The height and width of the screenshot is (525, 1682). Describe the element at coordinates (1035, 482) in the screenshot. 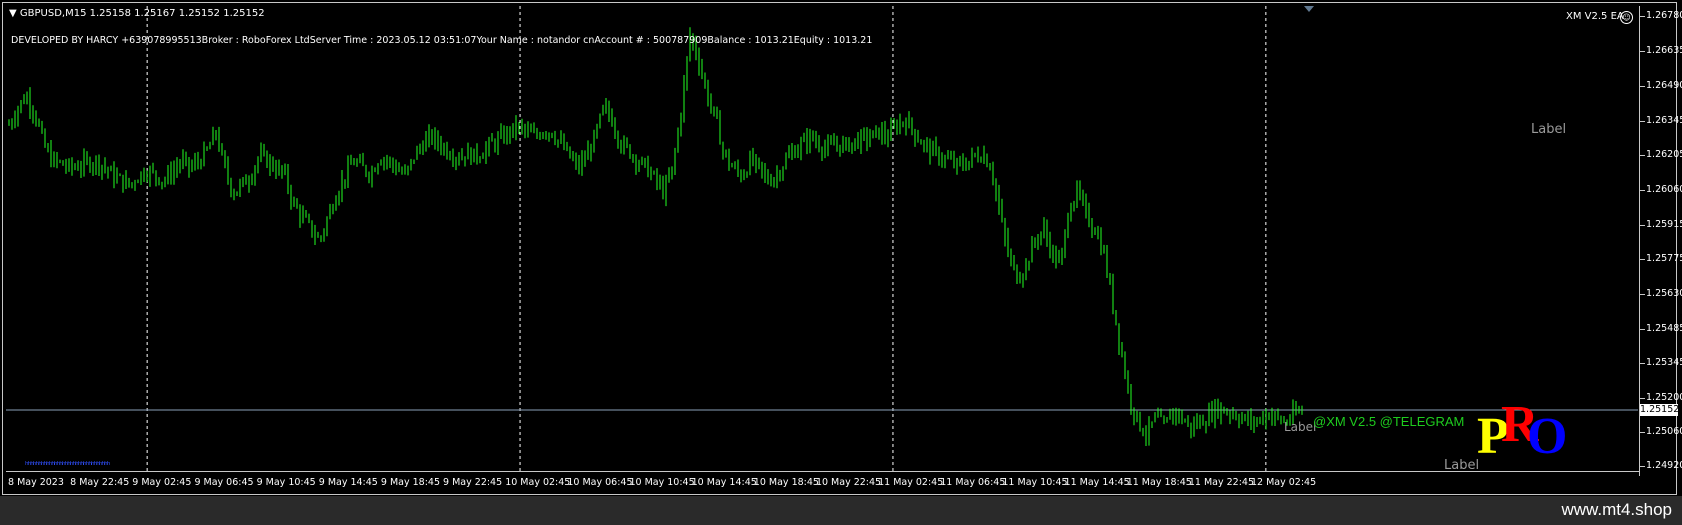

I see `time-tick-label: 11 May 10:45` at that location.